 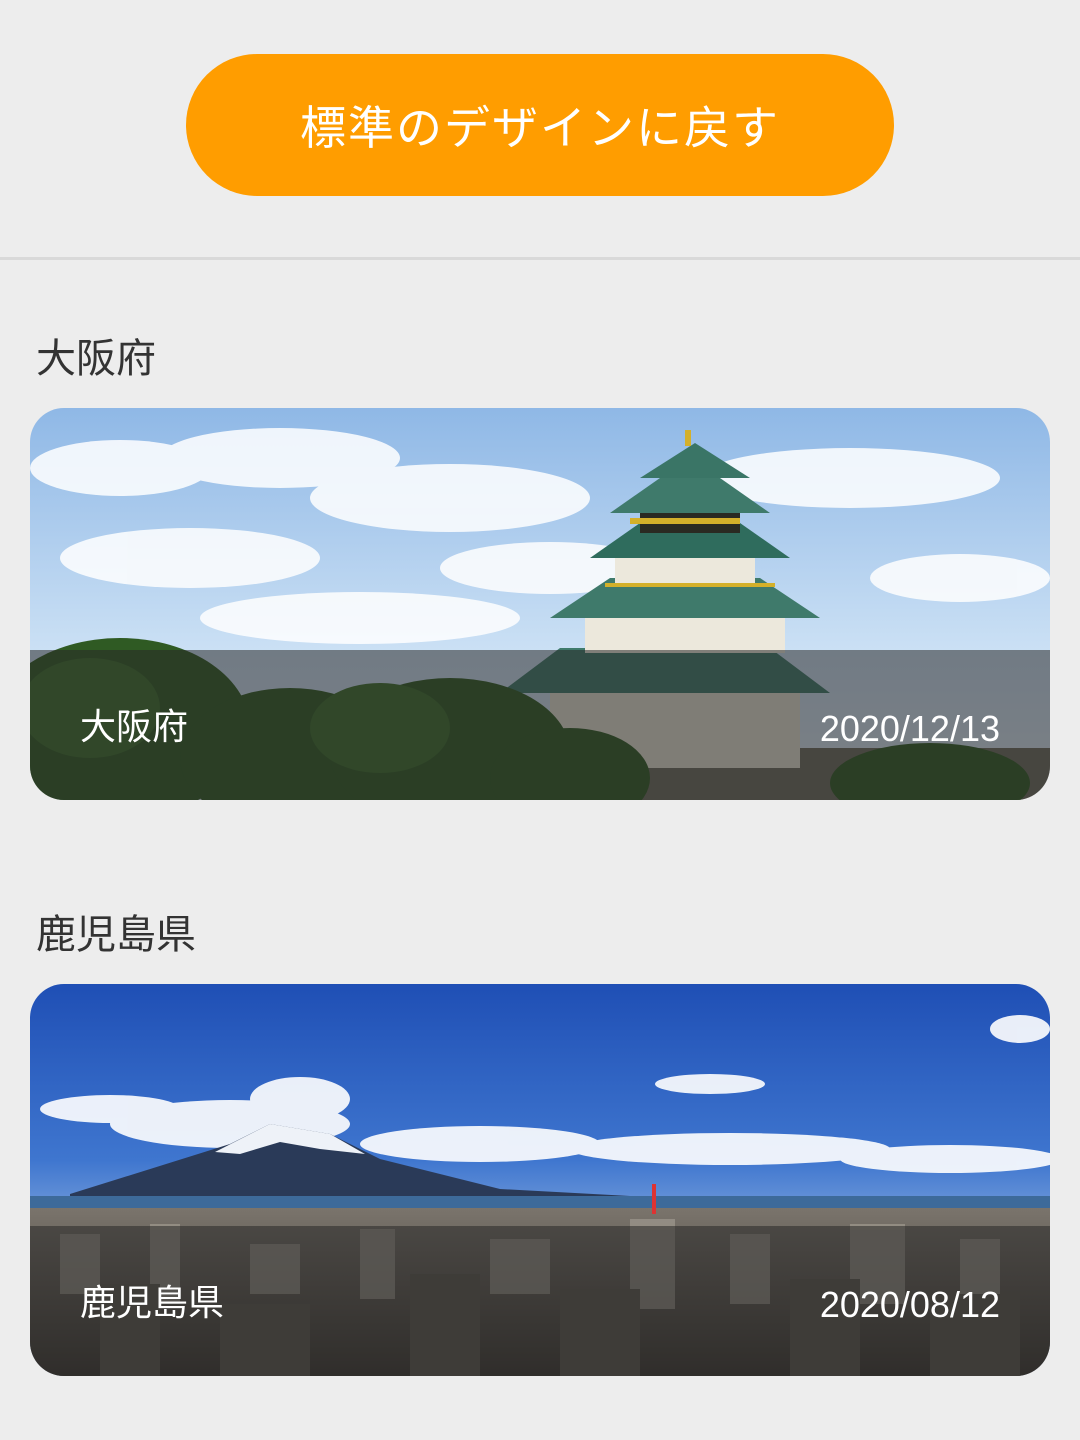 What do you see at coordinates (540, 258) in the screenshot?
I see `divider` at bounding box center [540, 258].